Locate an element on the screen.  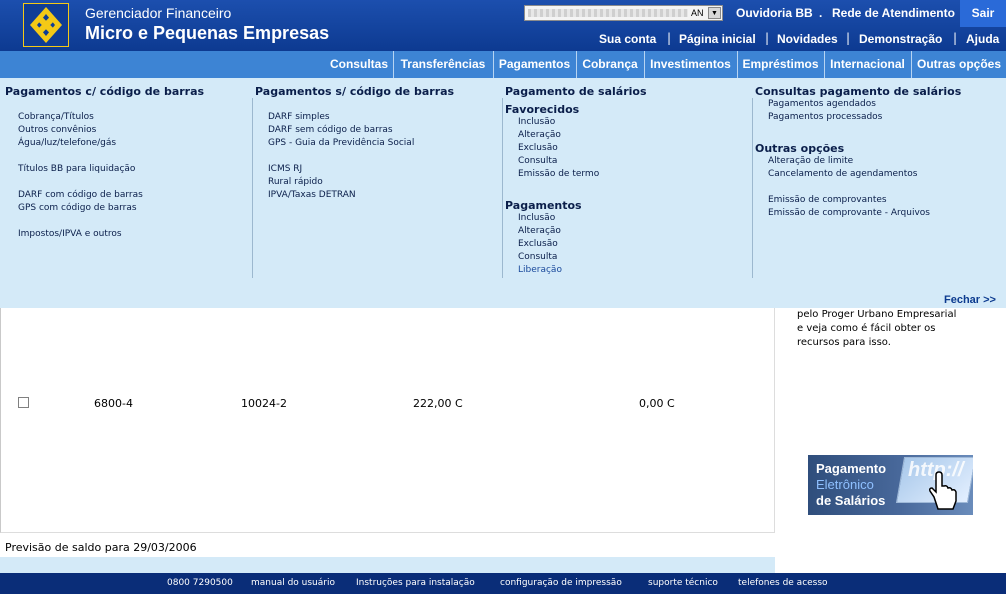
close-menu-link: Fechar >> is located at coordinates (970, 300).